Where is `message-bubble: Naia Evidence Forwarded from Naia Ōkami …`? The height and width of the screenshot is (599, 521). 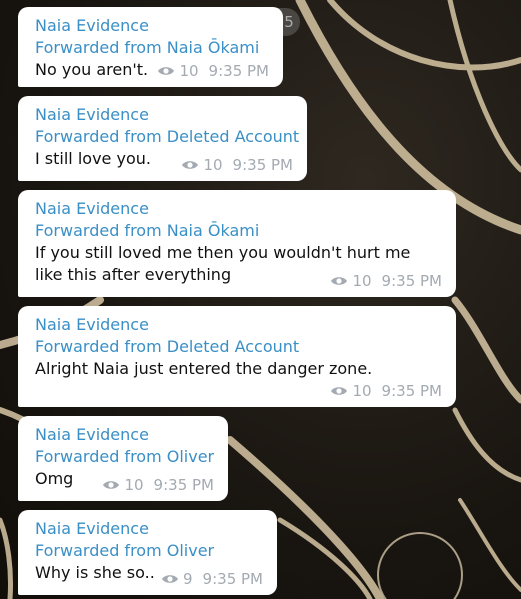 message-bubble: Naia Evidence Forwarded from Naia Ōkami … is located at coordinates (150, 47).